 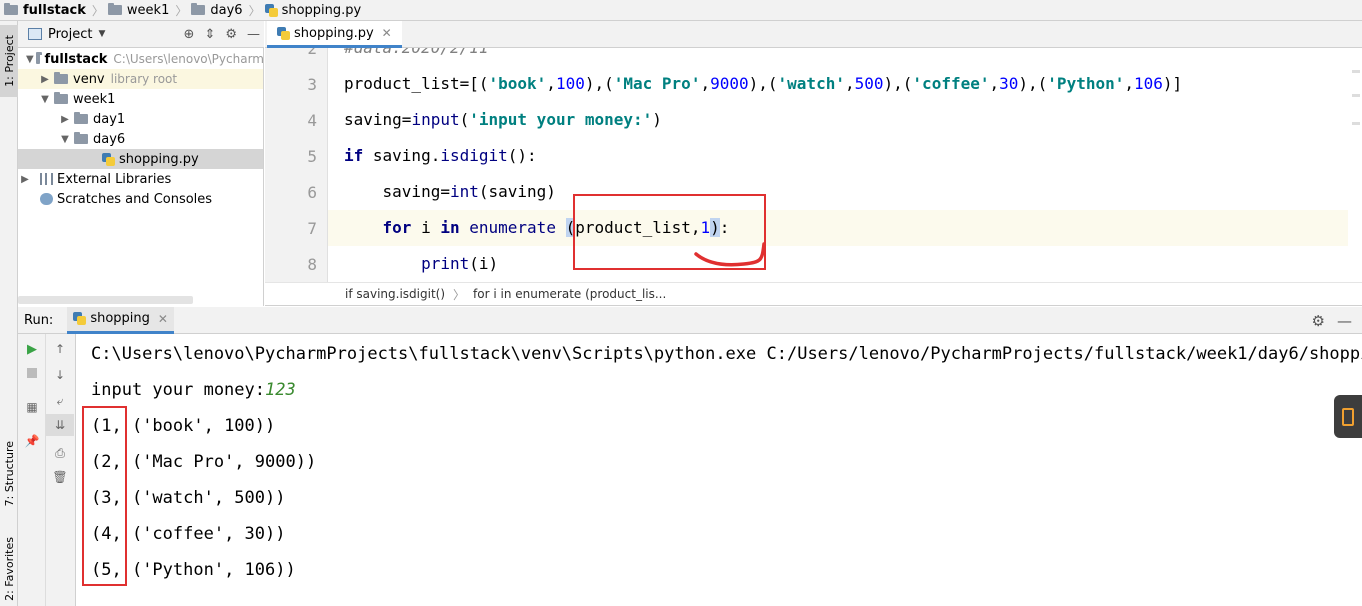 What do you see at coordinates (140, 159) in the screenshot?
I see `tree-item-shopping-py: shopping.py` at bounding box center [140, 159].